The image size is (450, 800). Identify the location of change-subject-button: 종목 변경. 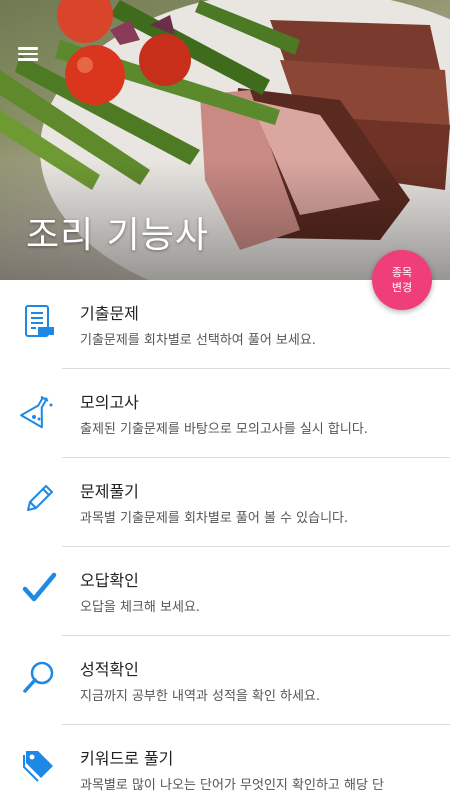
(402, 280).